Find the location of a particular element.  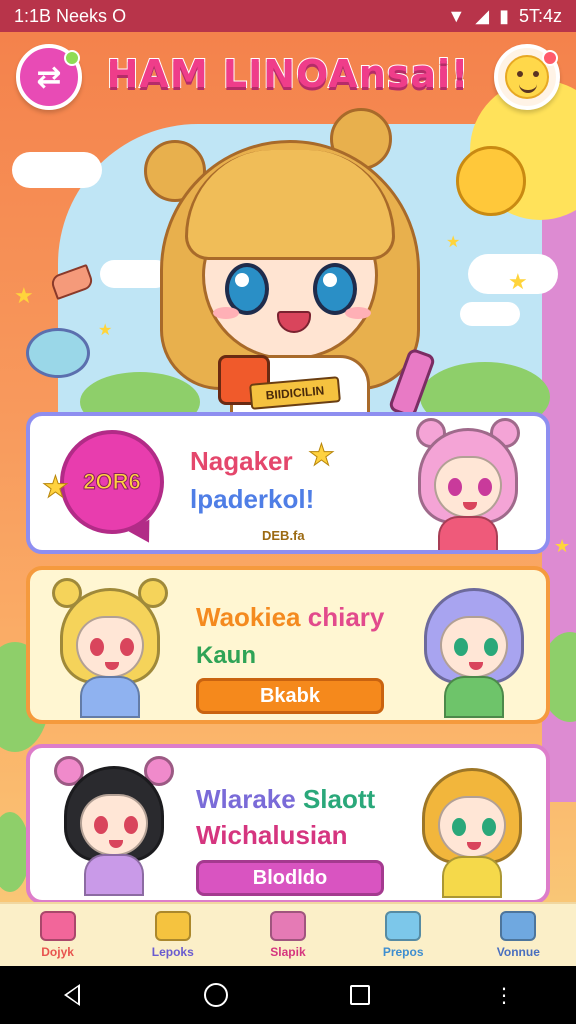

home-icon is located at coordinates (518, 926).